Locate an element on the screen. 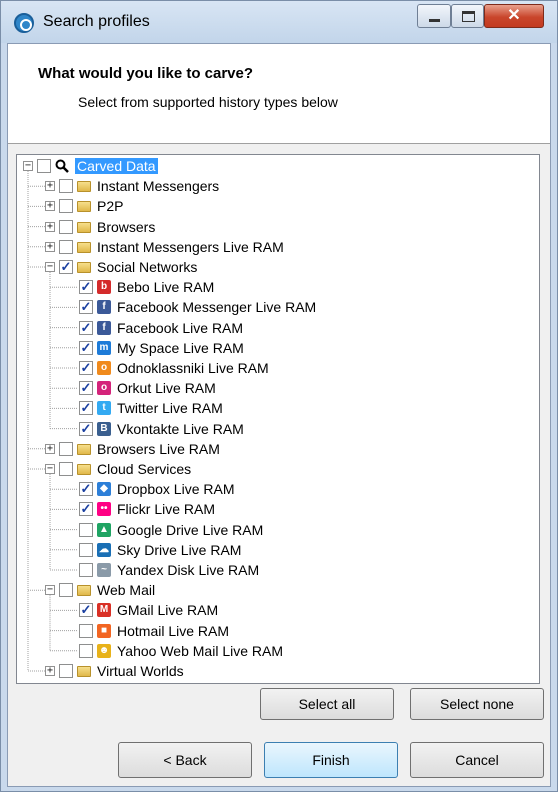  tree-node-gmail-live-ram: ✓ M GMail Live RAM is located at coordinates (277, 610).